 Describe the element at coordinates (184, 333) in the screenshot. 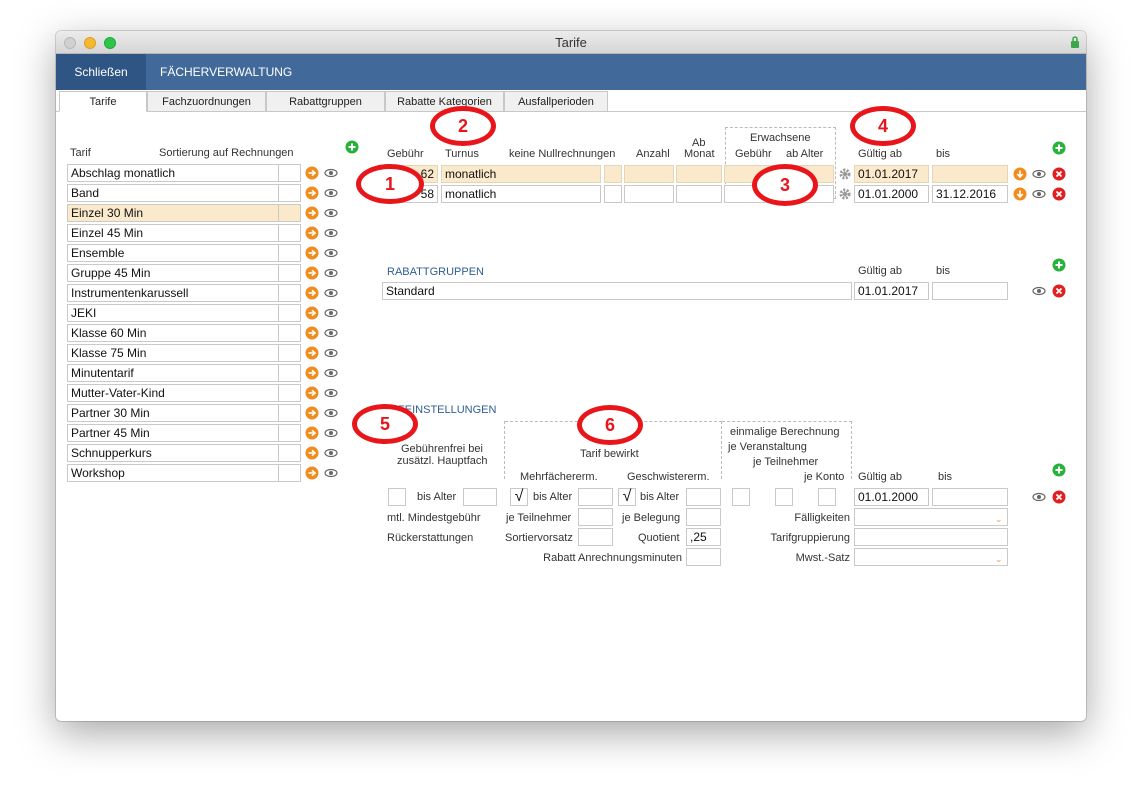

I see `list-item: Klasse 60 Min` at that location.